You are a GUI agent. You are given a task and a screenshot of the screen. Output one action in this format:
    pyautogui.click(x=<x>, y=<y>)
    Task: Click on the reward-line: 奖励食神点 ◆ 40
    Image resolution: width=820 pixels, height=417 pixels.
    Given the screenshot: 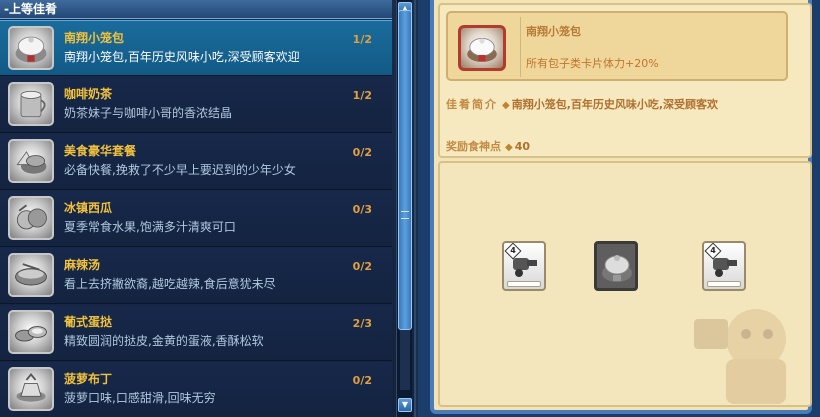 What is the action you would take?
    pyautogui.click(x=488, y=146)
    